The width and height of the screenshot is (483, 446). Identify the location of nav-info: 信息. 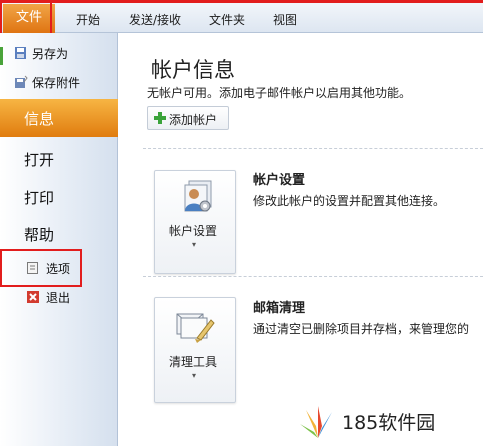
(59, 118).